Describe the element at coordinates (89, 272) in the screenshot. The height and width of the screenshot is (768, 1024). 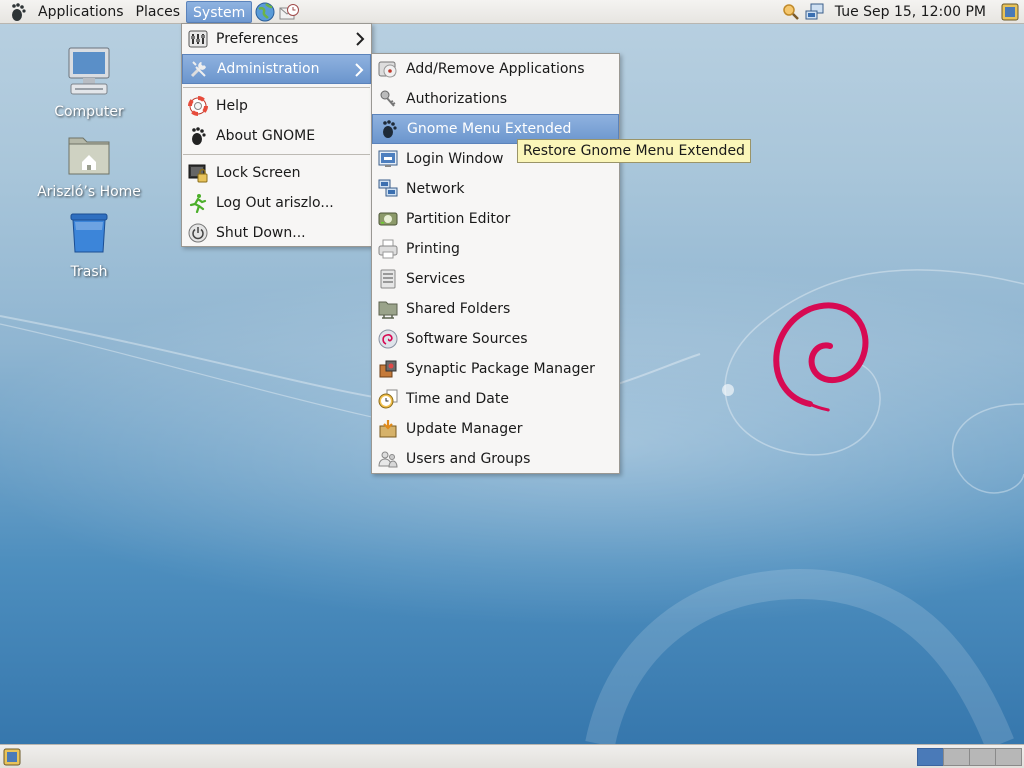
I see `desktop-icon-label: Trash` at that location.